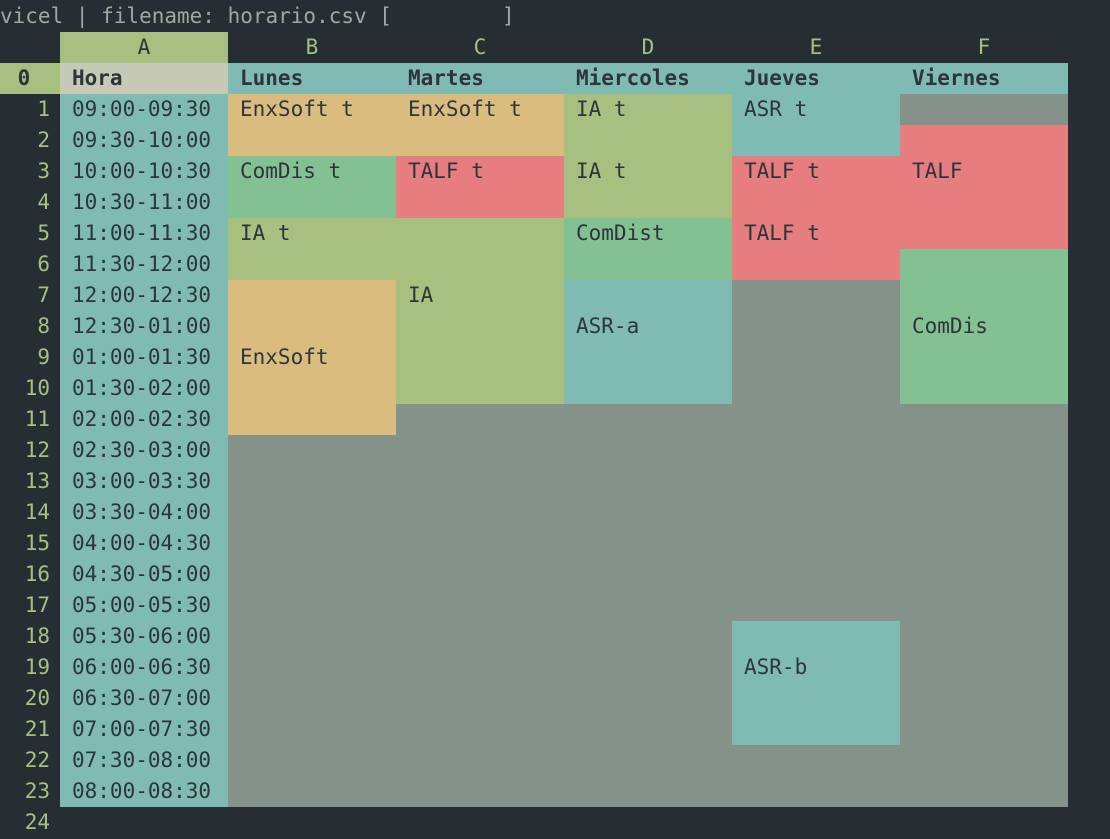  Describe the element at coordinates (312, 171) in the screenshot. I see `cell-b3: ComDis t` at that location.